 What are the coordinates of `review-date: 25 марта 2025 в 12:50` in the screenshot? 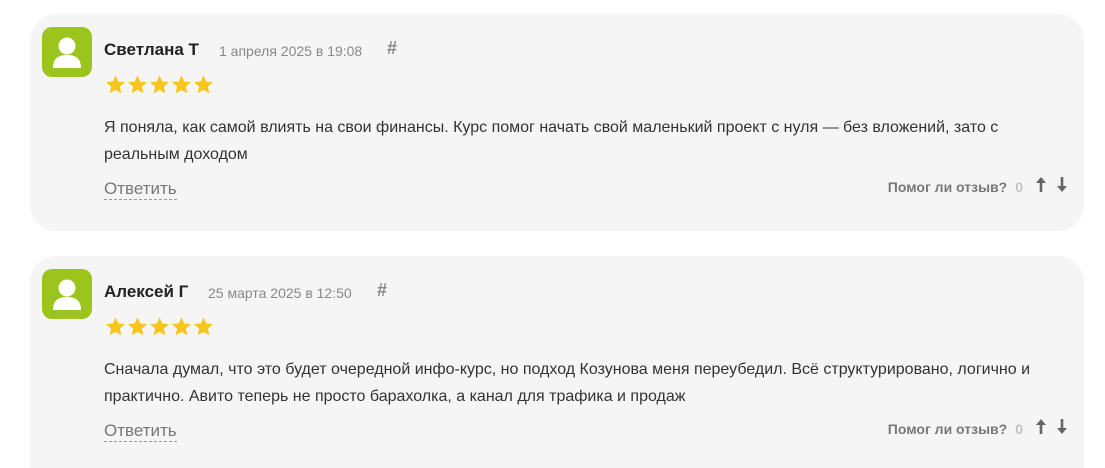 It's located at (280, 293).